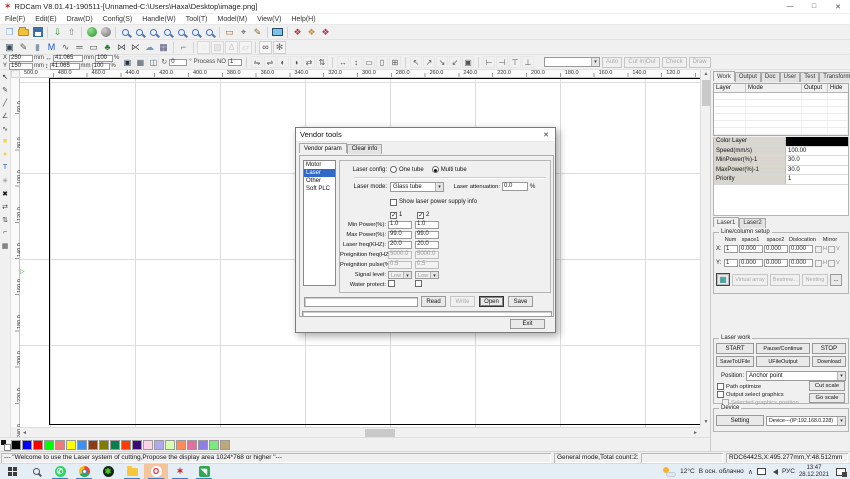 This screenshot has height=479, width=850. Describe the element at coordinates (750, 279) in the screenshot. I see `virtual-array-button: Virtual array` at that location.